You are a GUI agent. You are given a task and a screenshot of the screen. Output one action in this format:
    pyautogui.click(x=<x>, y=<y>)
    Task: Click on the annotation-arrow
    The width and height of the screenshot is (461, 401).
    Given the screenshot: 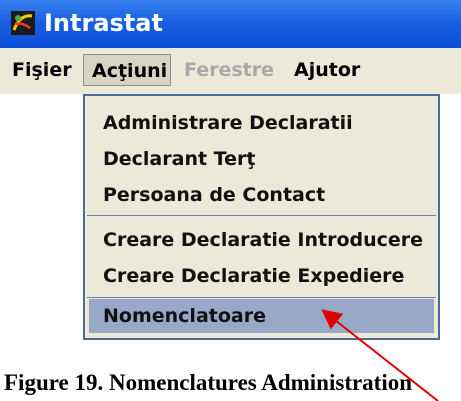 What is the action you would take?
    pyautogui.click(x=380, y=355)
    